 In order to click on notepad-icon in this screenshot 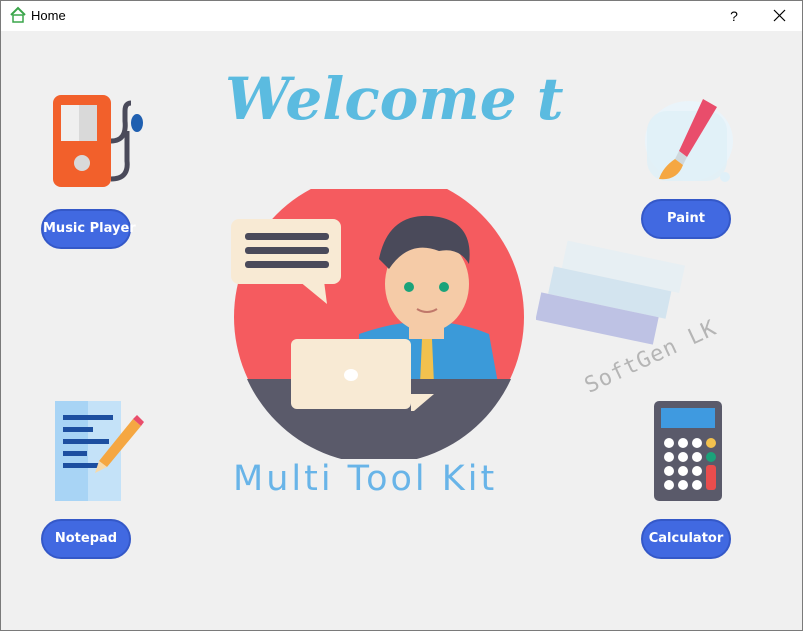, I will do `click(99, 451)`.